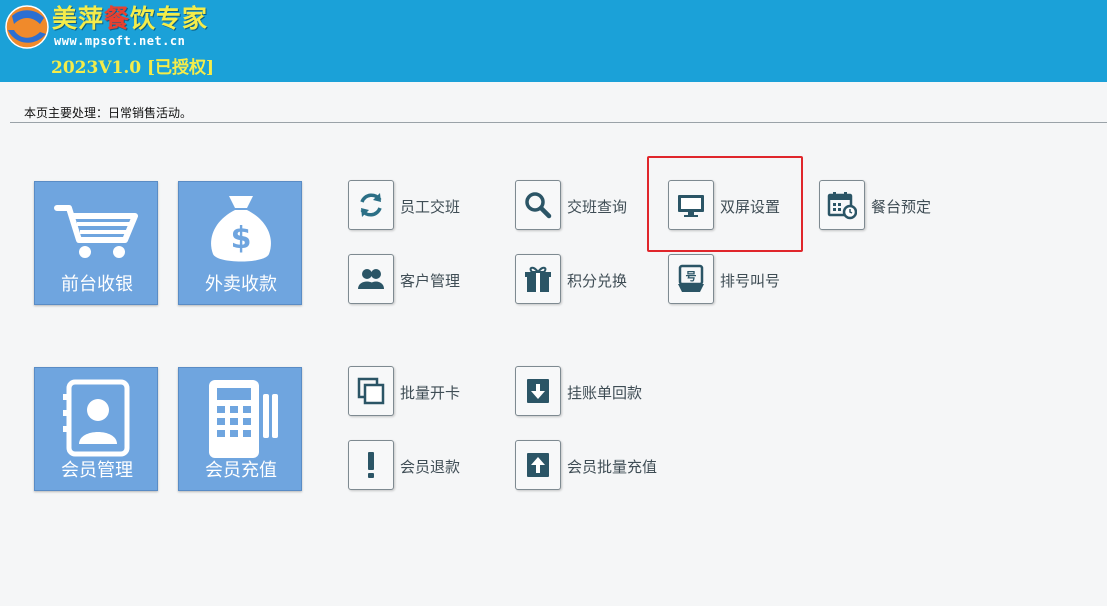 The height and width of the screenshot is (606, 1107). Describe the element at coordinates (605, 393) in the screenshot. I see `item-label: 挂账单回款` at that location.